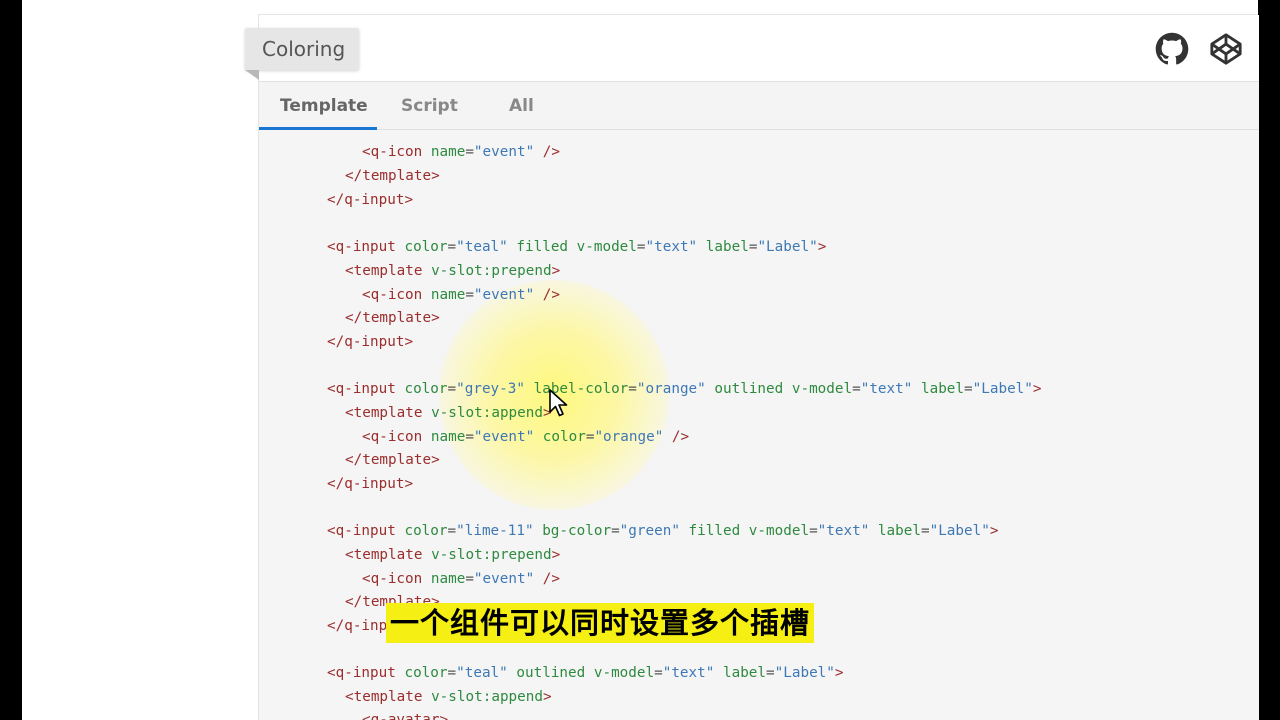 This screenshot has height=720, width=1280. I want to click on video-subtitle: 一个组件可以同时设置多个插槽, so click(600, 623).